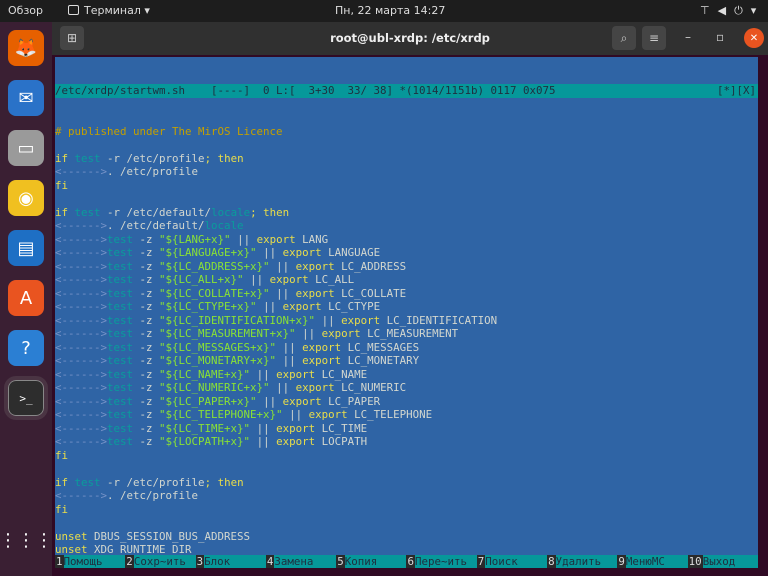 Image resolution: width=768 pixels, height=576 pixels. I want to click on network-icon: ⊤, so click(709, 10).